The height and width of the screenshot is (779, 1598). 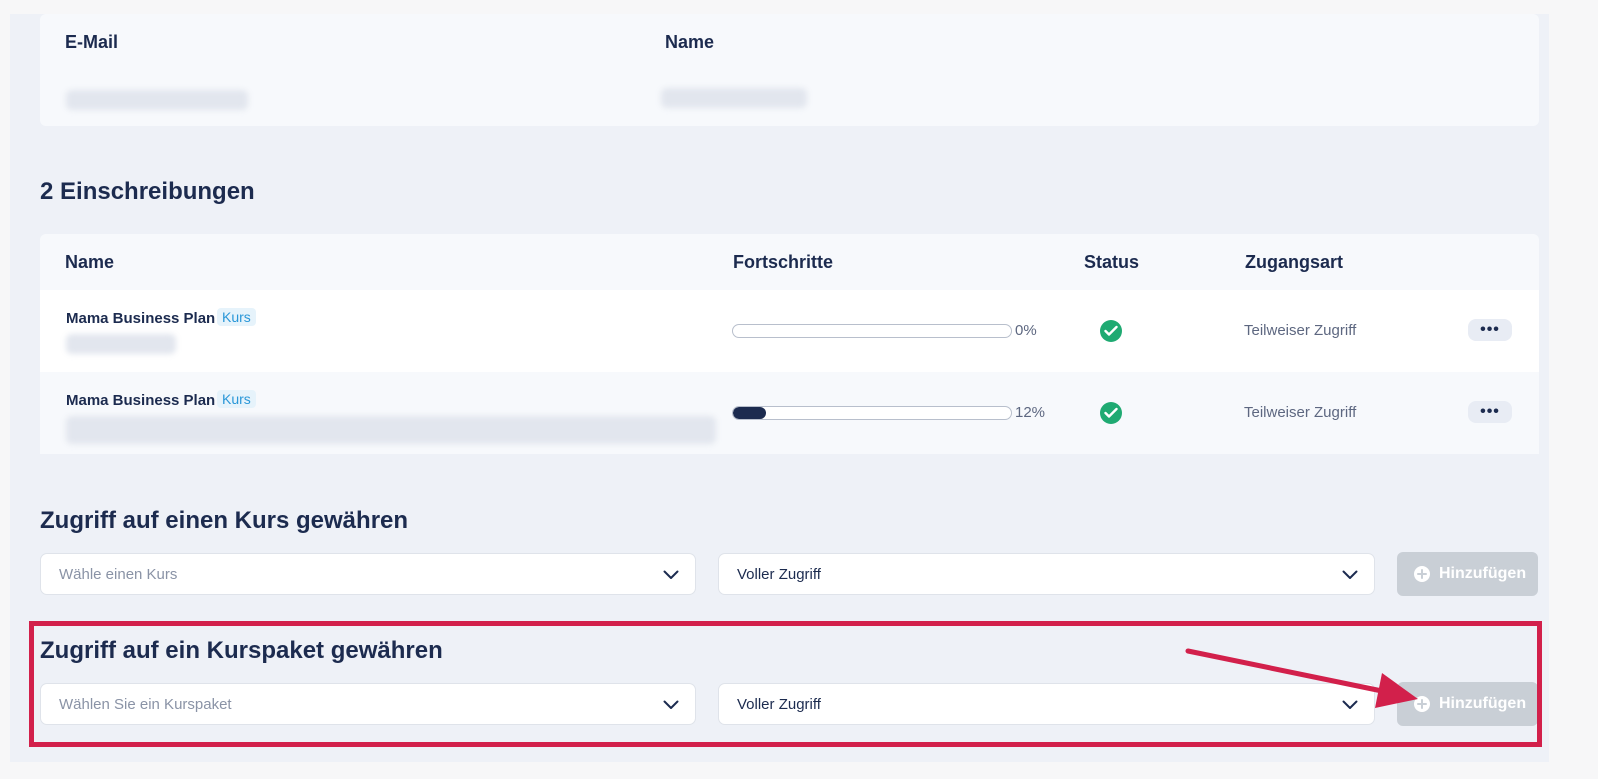 What do you see at coordinates (1301, 678) in the screenshot?
I see `annotation-arrow-icon` at bounding box center [1301, 678].